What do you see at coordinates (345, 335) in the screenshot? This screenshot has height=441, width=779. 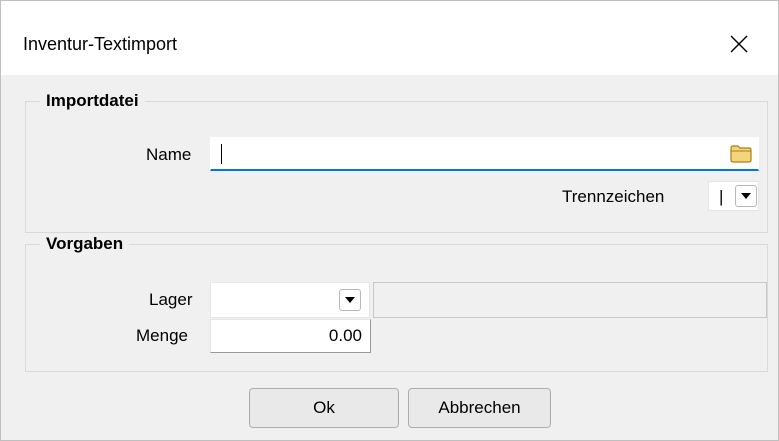 I see `menge-value: 0.00` at bounding box center [345, 335].